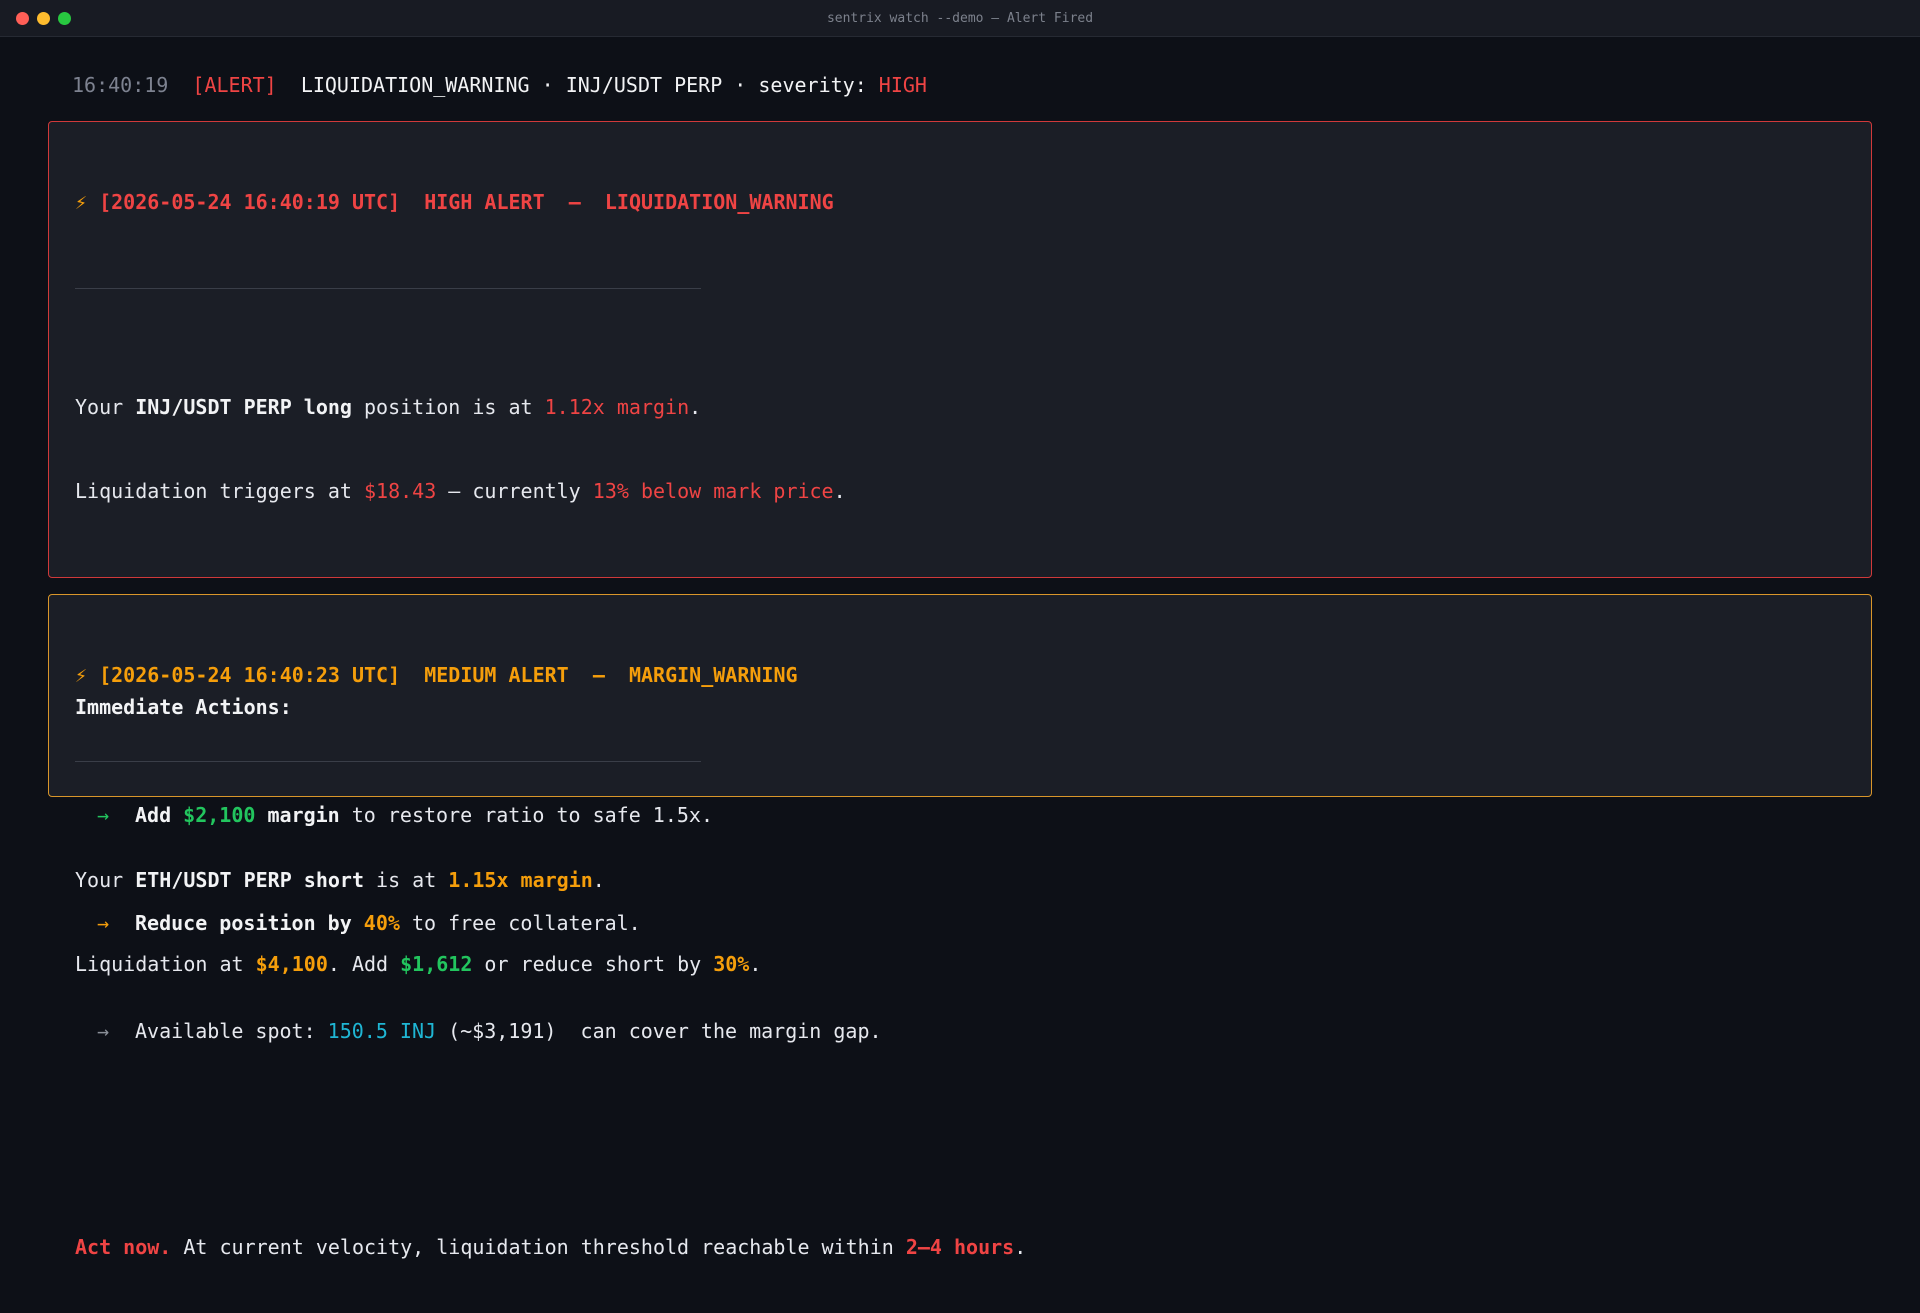  What do you see at coordinates (103, 815) in the screenshot?
I see `arrow-right-icon: →` at bounding box center [103, 815].